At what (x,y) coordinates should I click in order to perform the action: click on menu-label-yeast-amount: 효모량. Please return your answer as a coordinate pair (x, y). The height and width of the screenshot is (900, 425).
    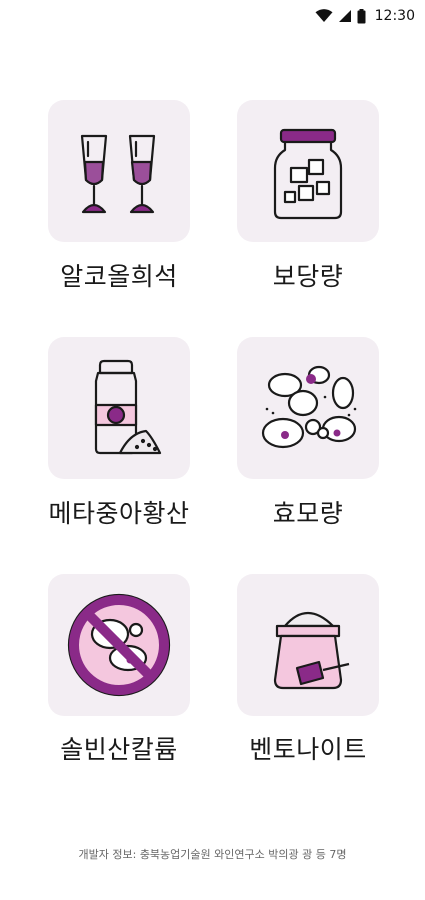
    Looking at the image, I should click on (308, 513).